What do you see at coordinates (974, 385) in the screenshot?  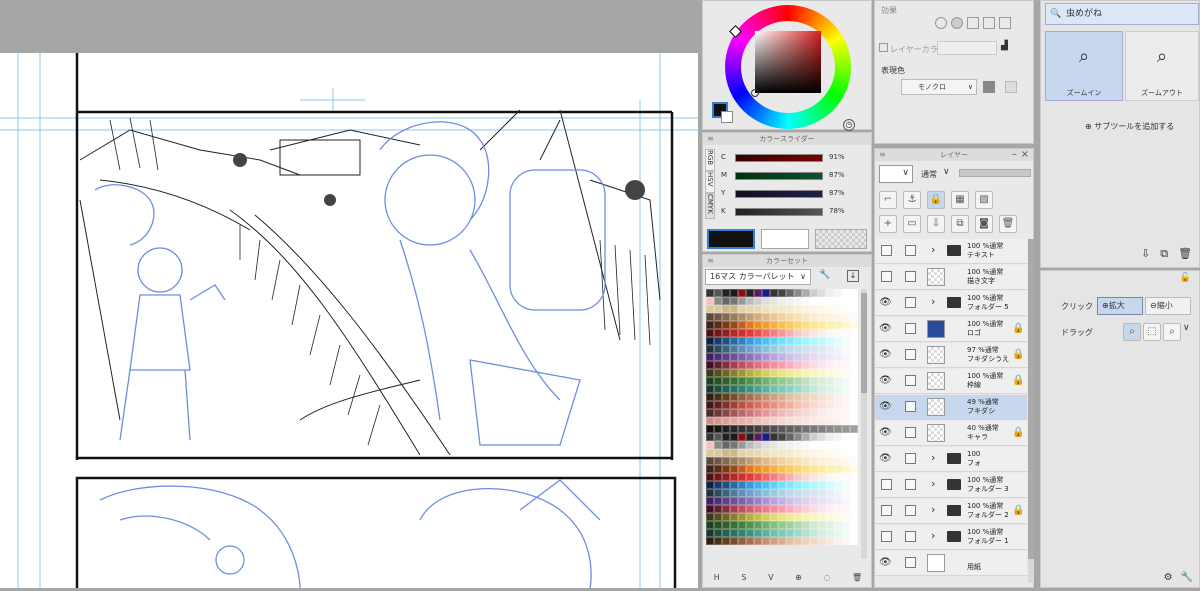 I see `layer-name: 枠線` at bounding box center [974, 385].